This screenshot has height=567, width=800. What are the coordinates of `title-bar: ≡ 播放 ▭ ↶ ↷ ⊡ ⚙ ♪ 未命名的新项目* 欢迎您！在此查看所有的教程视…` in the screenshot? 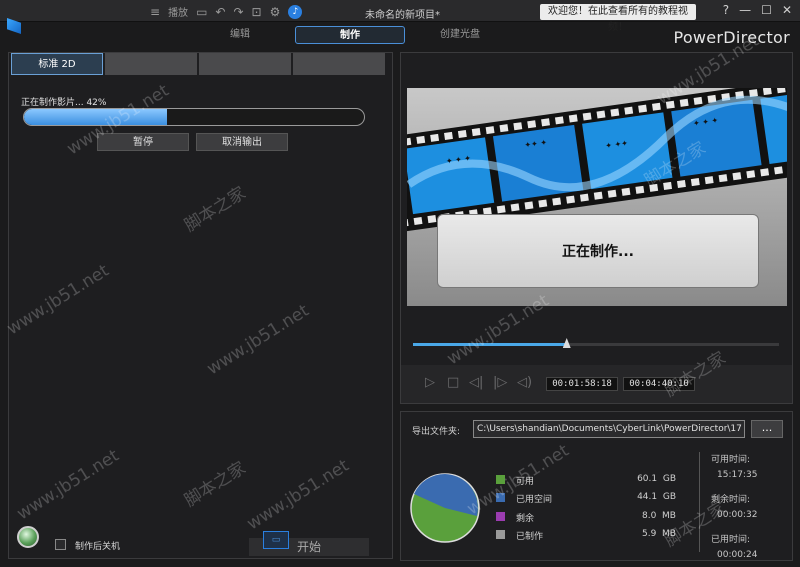 It's located at (400, 16).